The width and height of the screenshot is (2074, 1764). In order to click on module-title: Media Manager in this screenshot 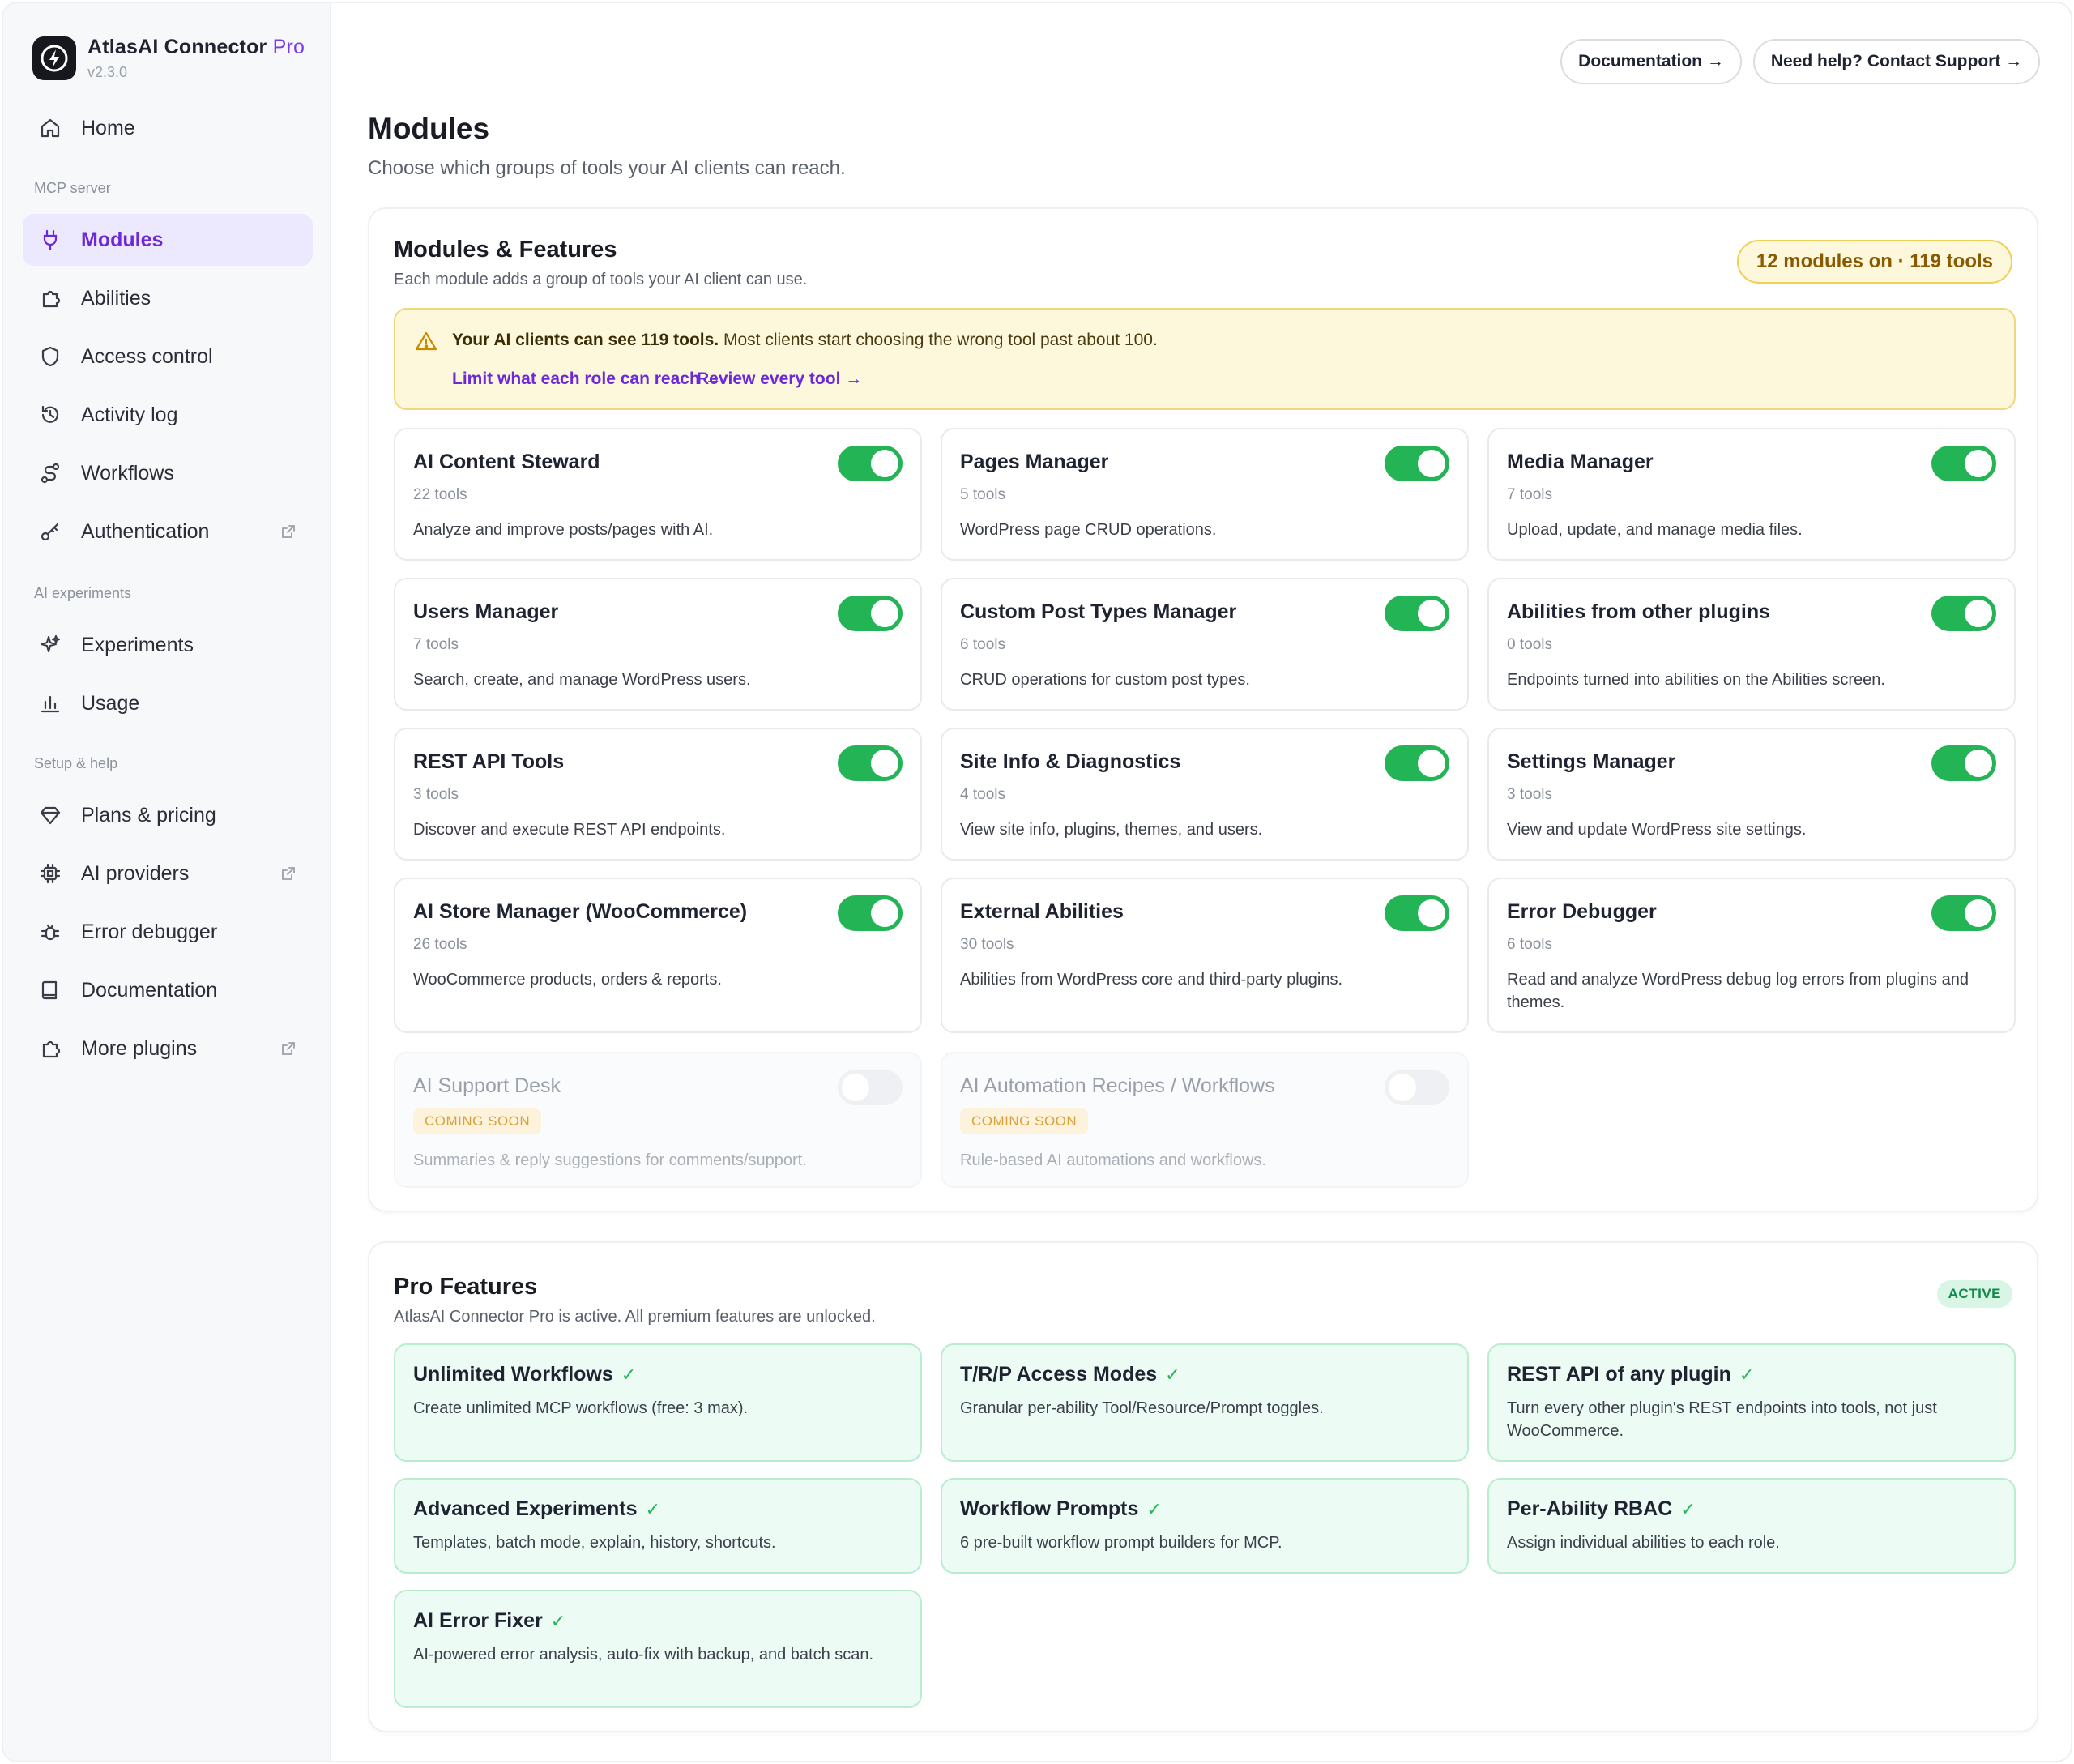, I will do `click(1580, 462)`.